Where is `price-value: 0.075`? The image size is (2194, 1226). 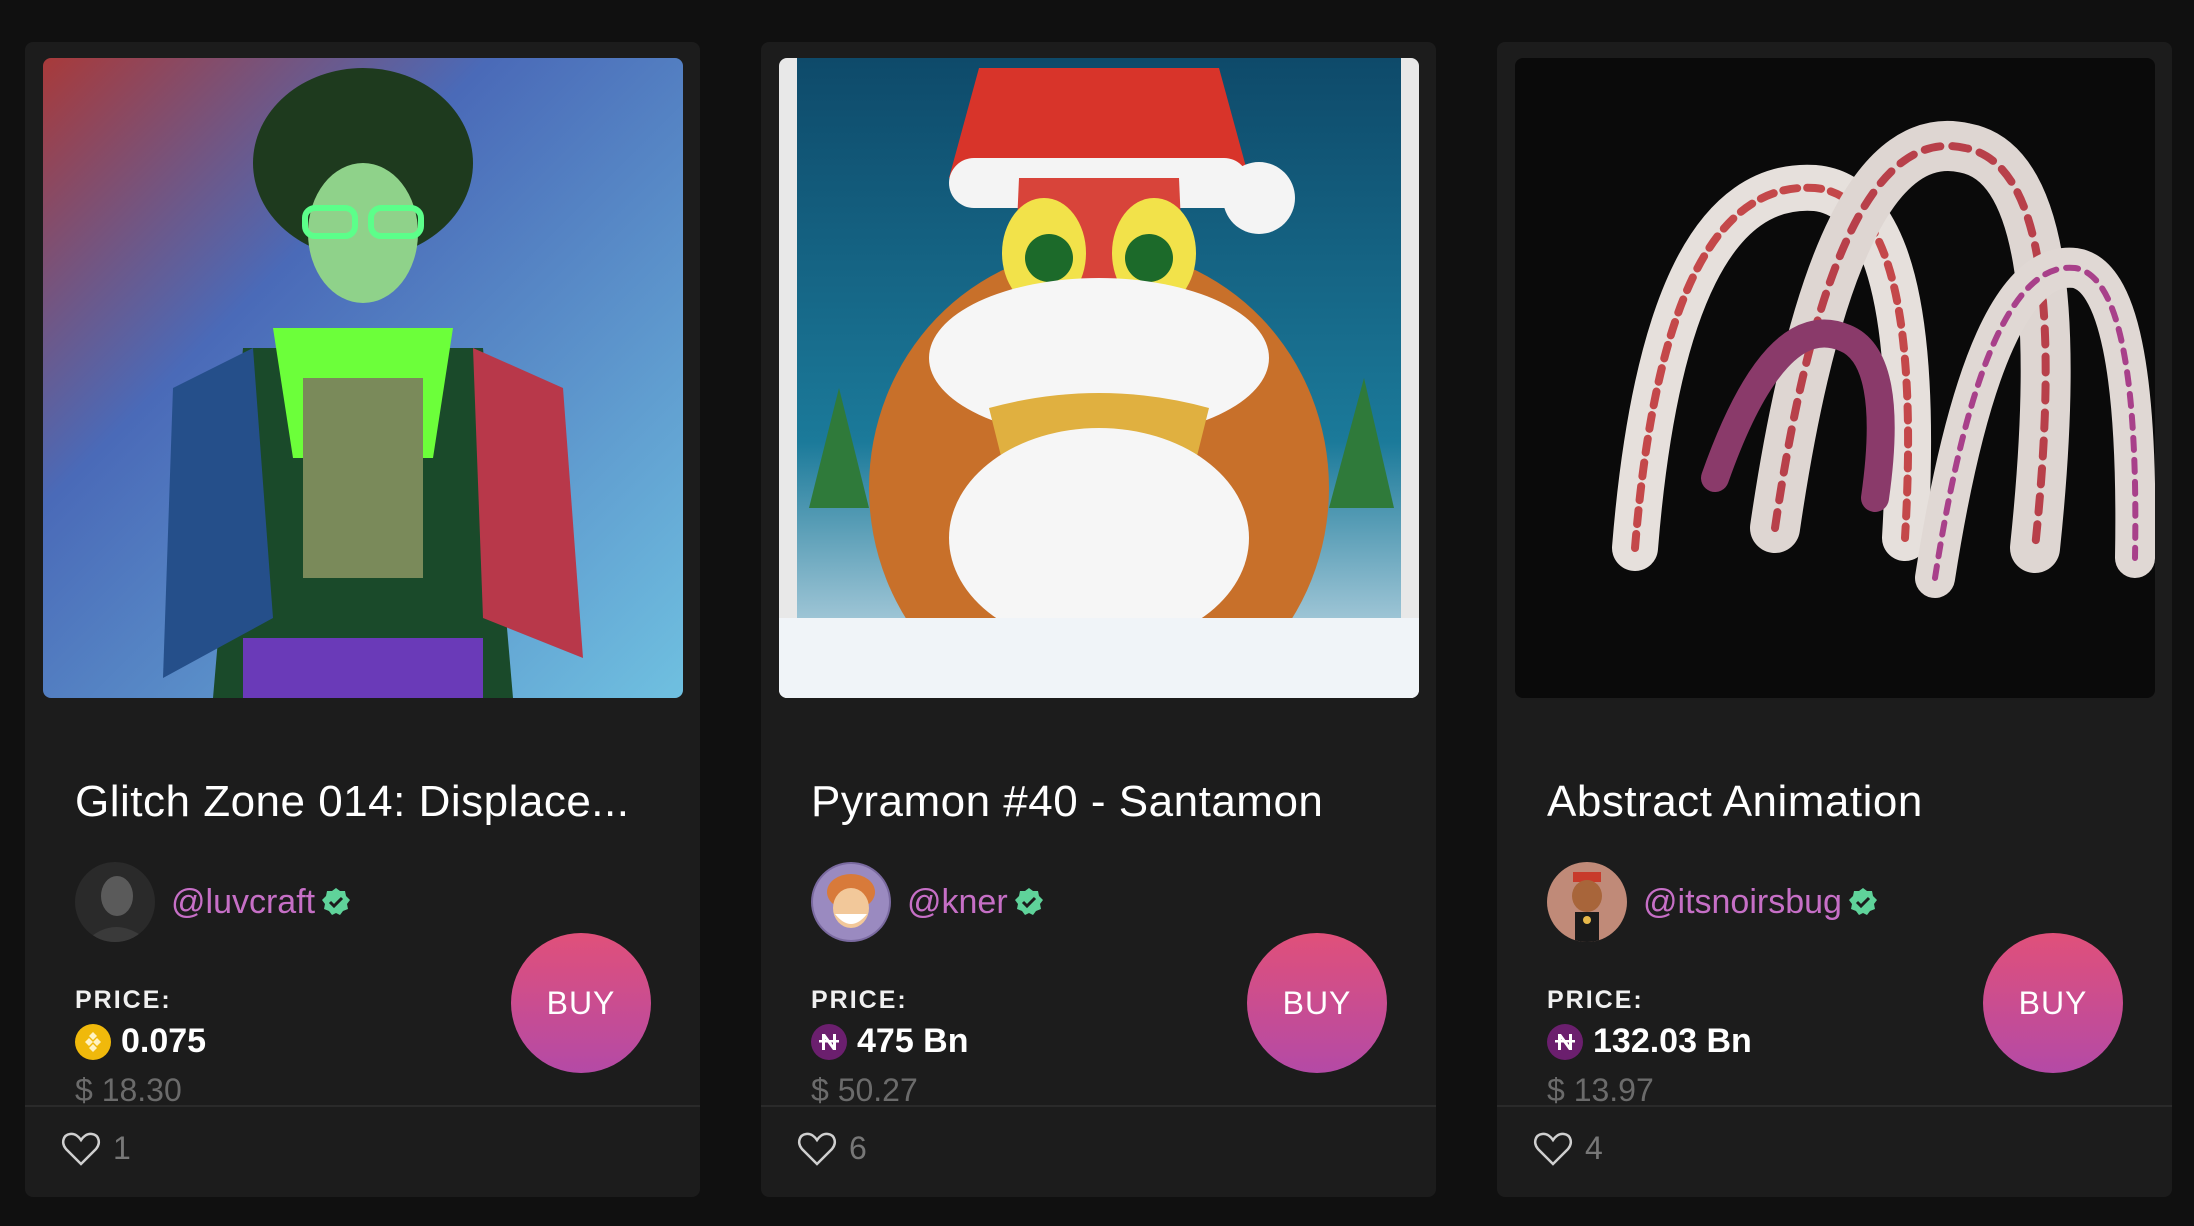
price-value: 0.075 is located at coordinates (164, 1041).